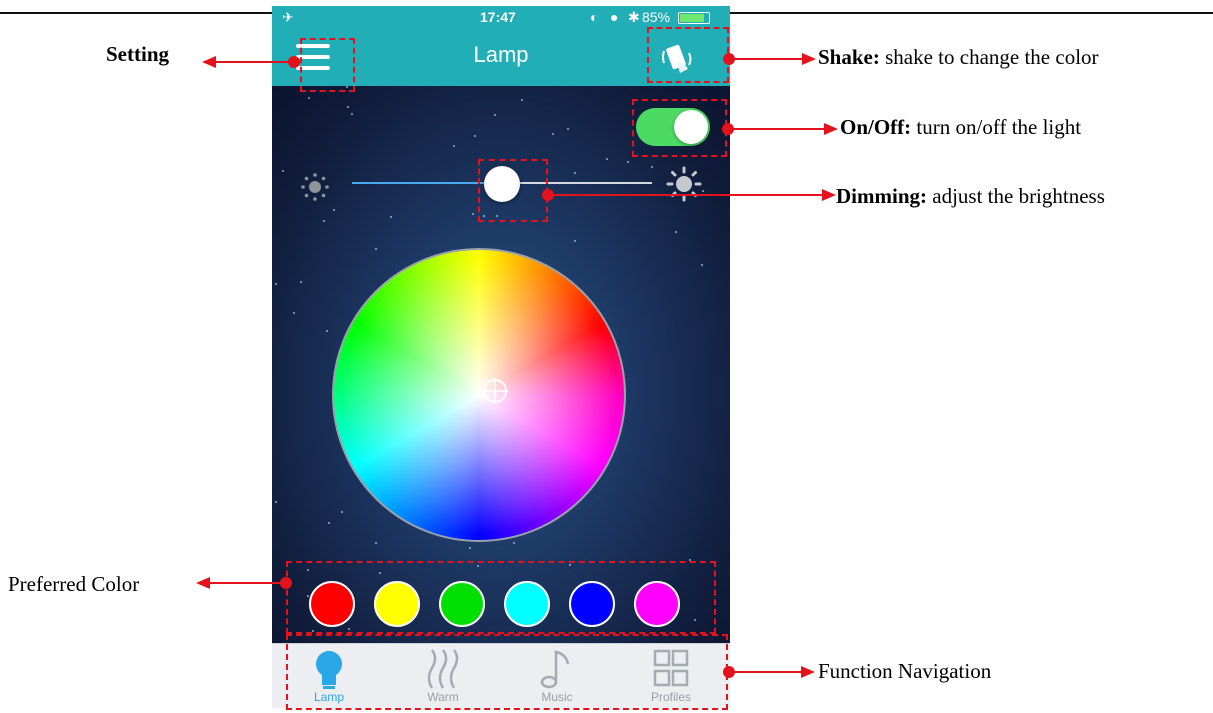  What do you see at coordinates (684, 184) in the screenshot?
I see `brightness-high-icon` at bounding box center [684, 184].